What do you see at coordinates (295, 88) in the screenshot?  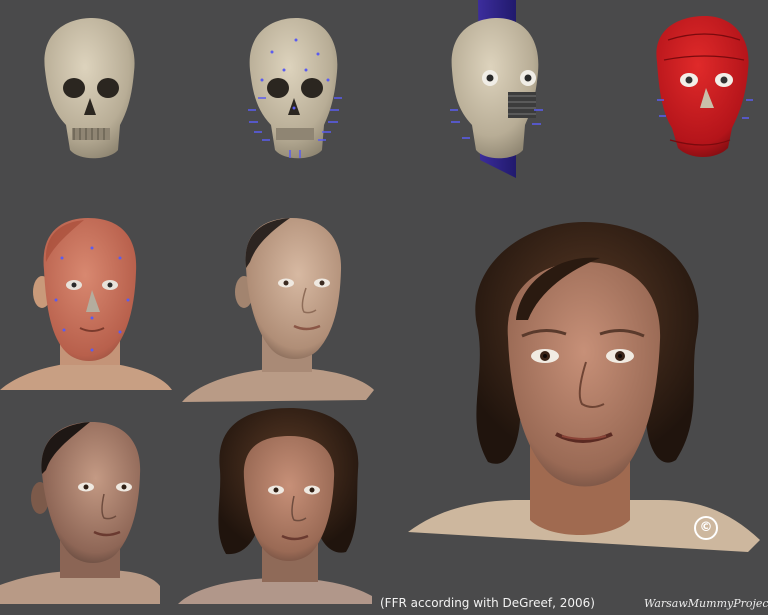 I see `skull-markers-stage` at bounding box center [295, 88].